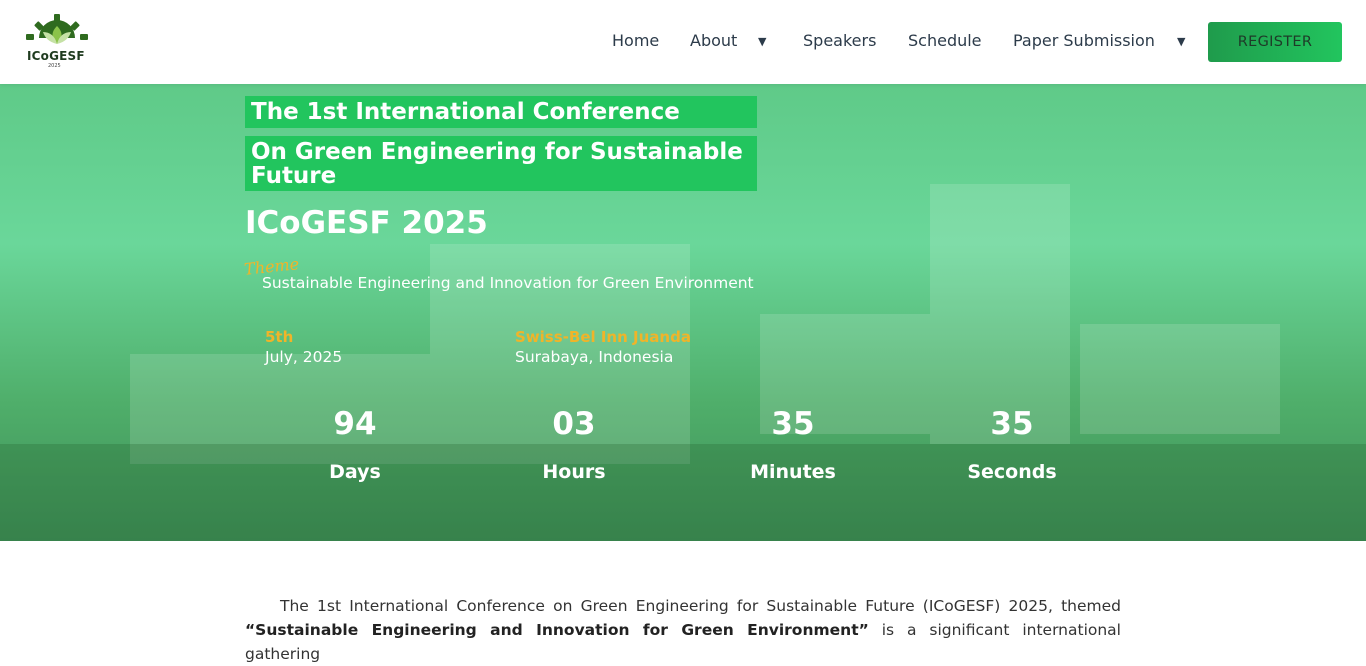 The width and height of the screenshot is (1366, 666). Describe the element at coordinates (574, 424) in the screenshot. I see `countdown-hours-value: 03` at that location.